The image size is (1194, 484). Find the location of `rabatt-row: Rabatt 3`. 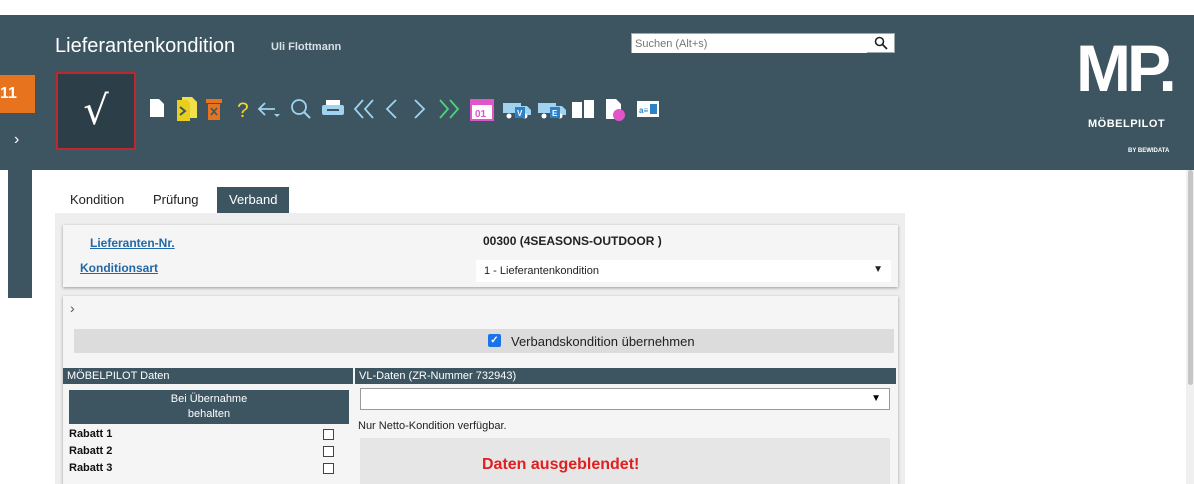

rabatt-row: Rabatt 3 is located at coordinates (209, 469).